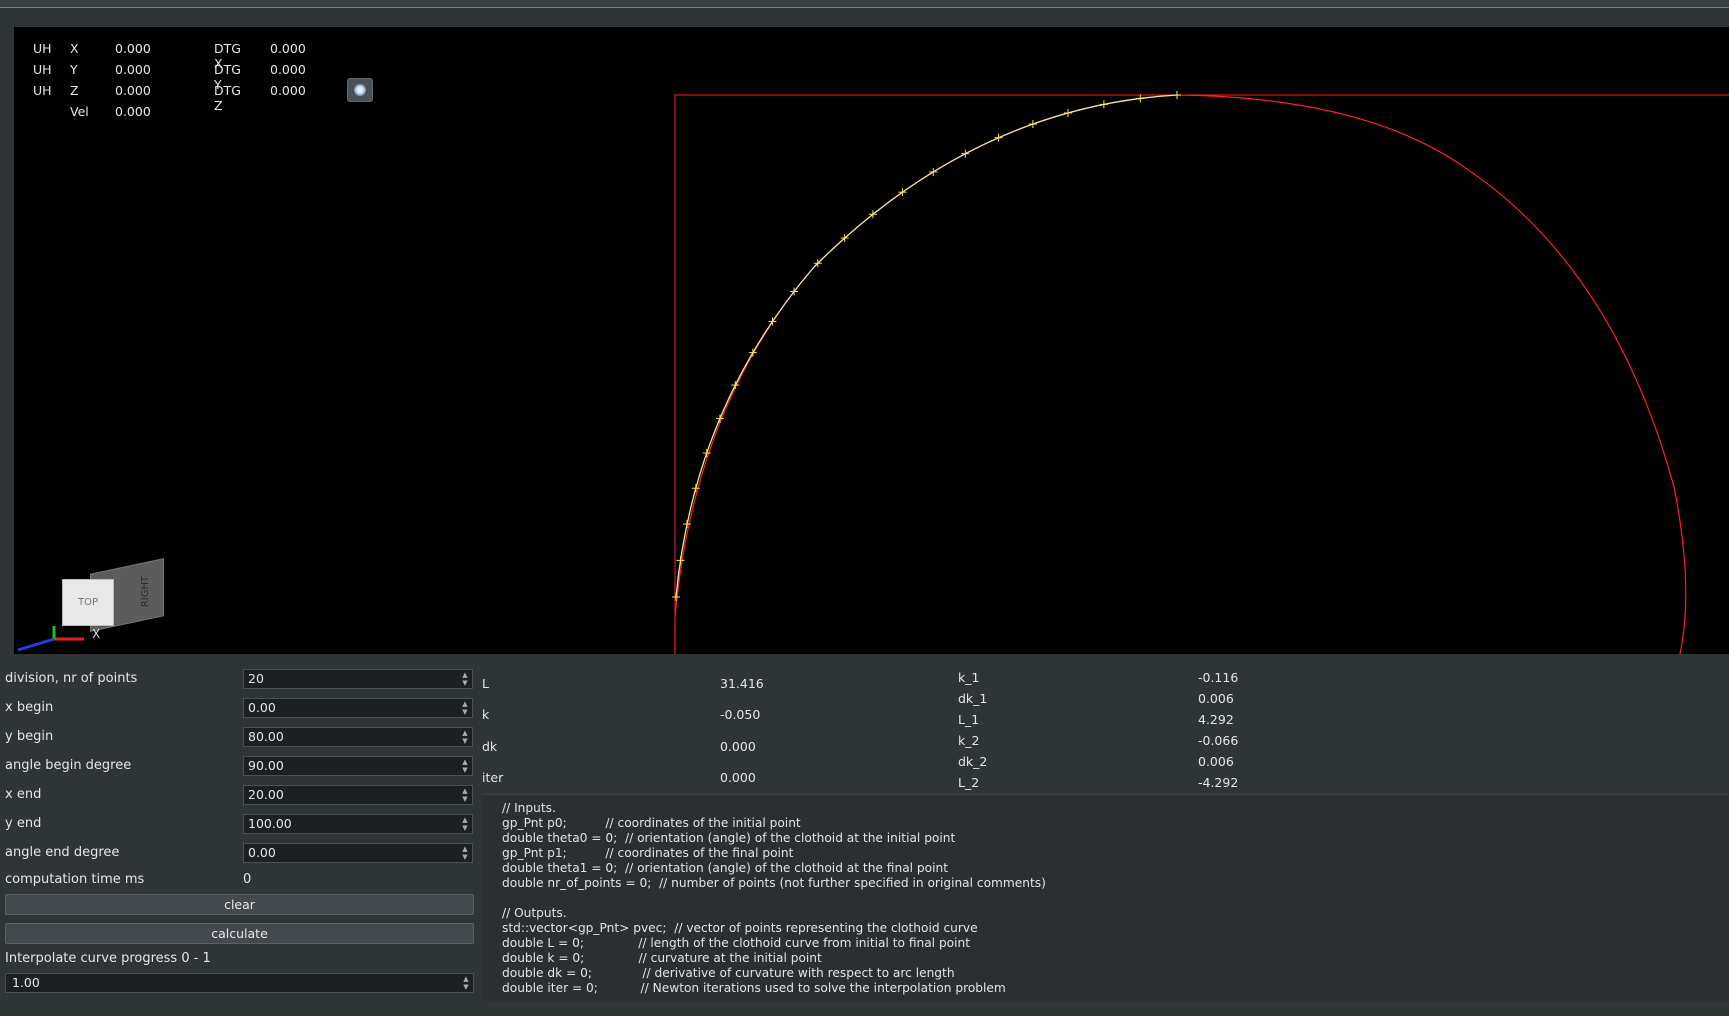  I want to click on clothoid-points, so click(926, 346).